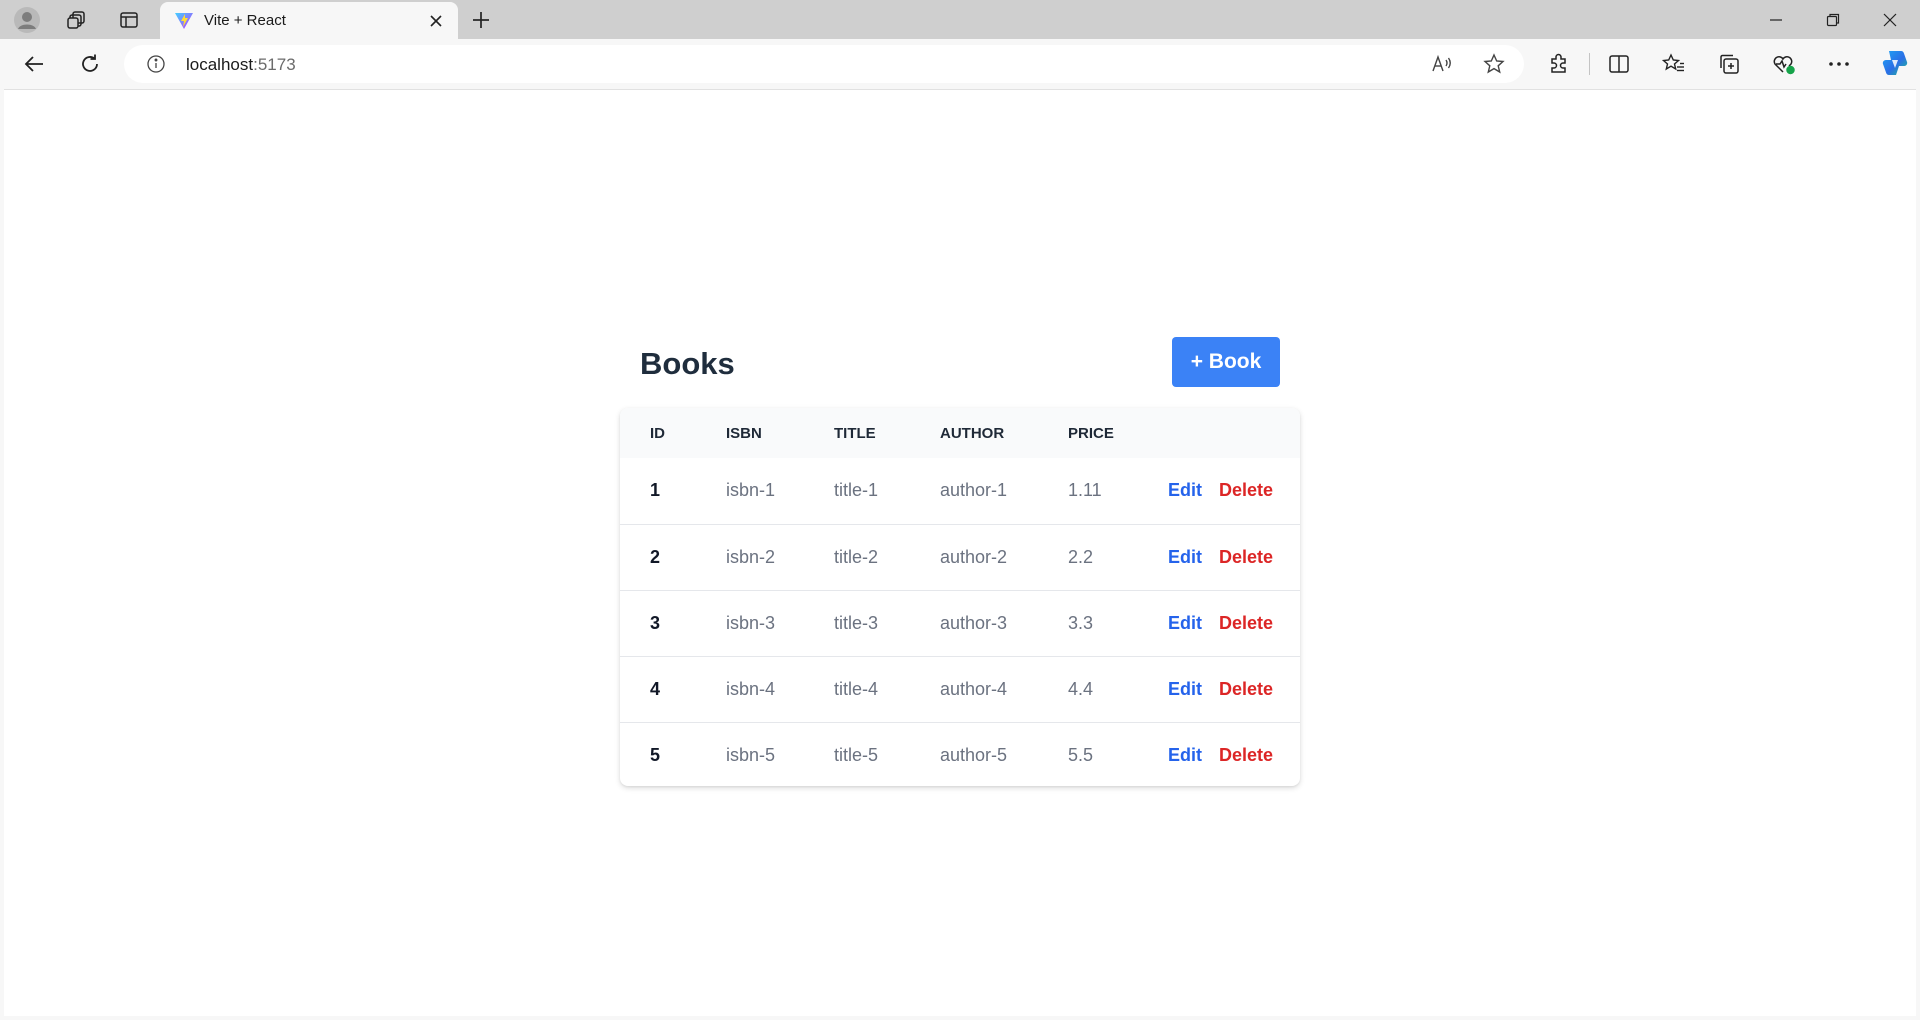 This screenshot has height=1020, width=1920. I want to click on cell-isbn: isbn-5, so click(751, 755).